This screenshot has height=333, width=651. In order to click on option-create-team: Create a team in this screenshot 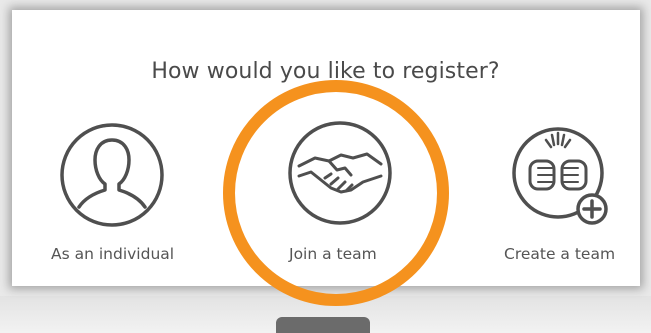, I will do `click(570, 195)`.